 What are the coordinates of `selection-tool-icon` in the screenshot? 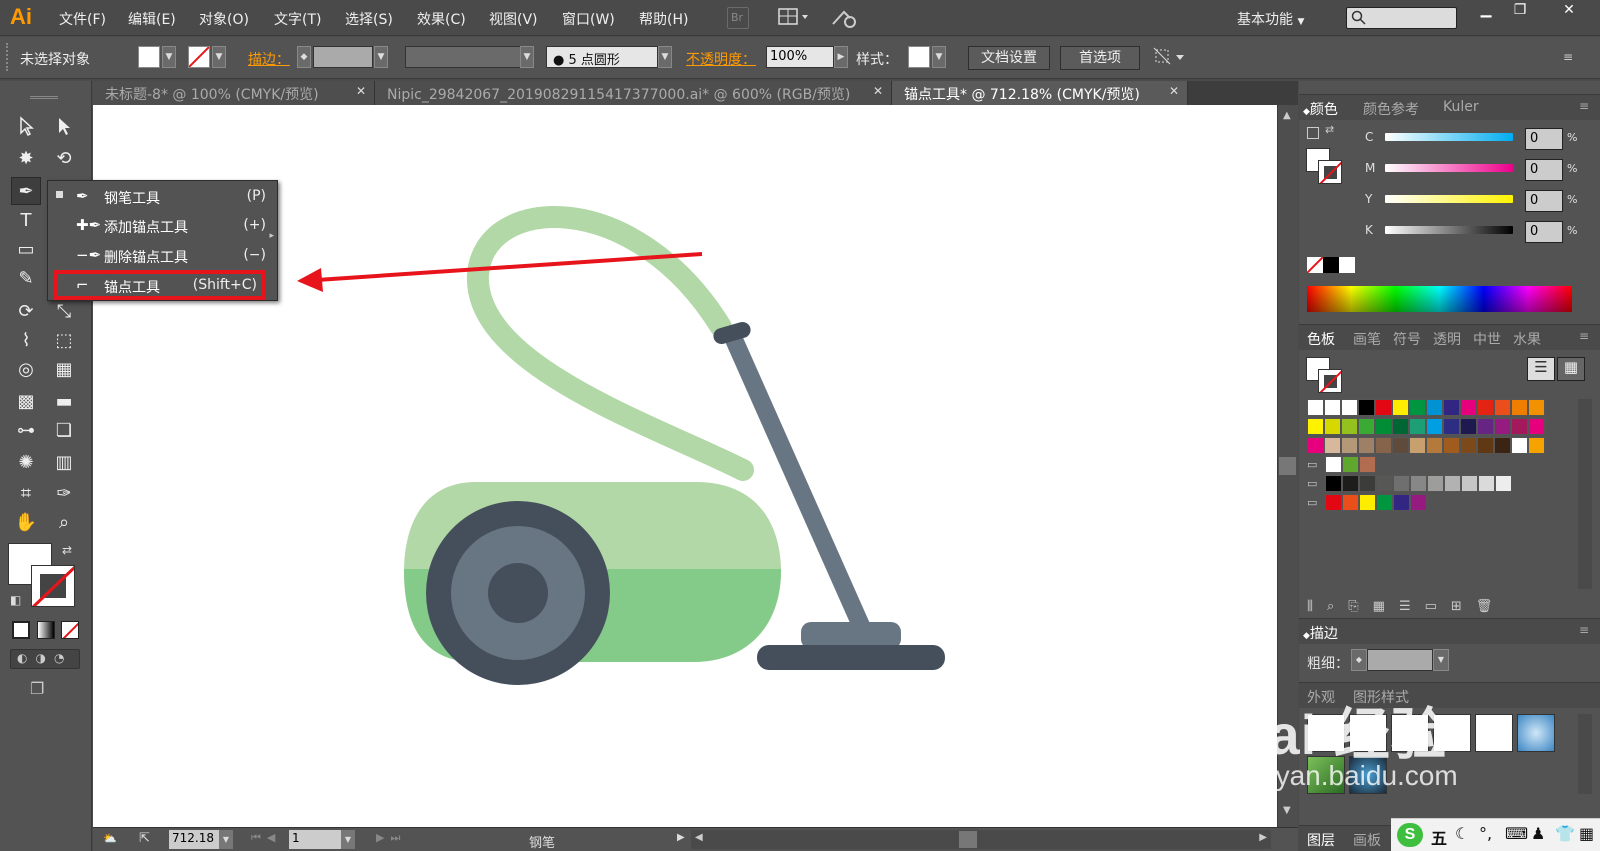 It's located at (26, 130).